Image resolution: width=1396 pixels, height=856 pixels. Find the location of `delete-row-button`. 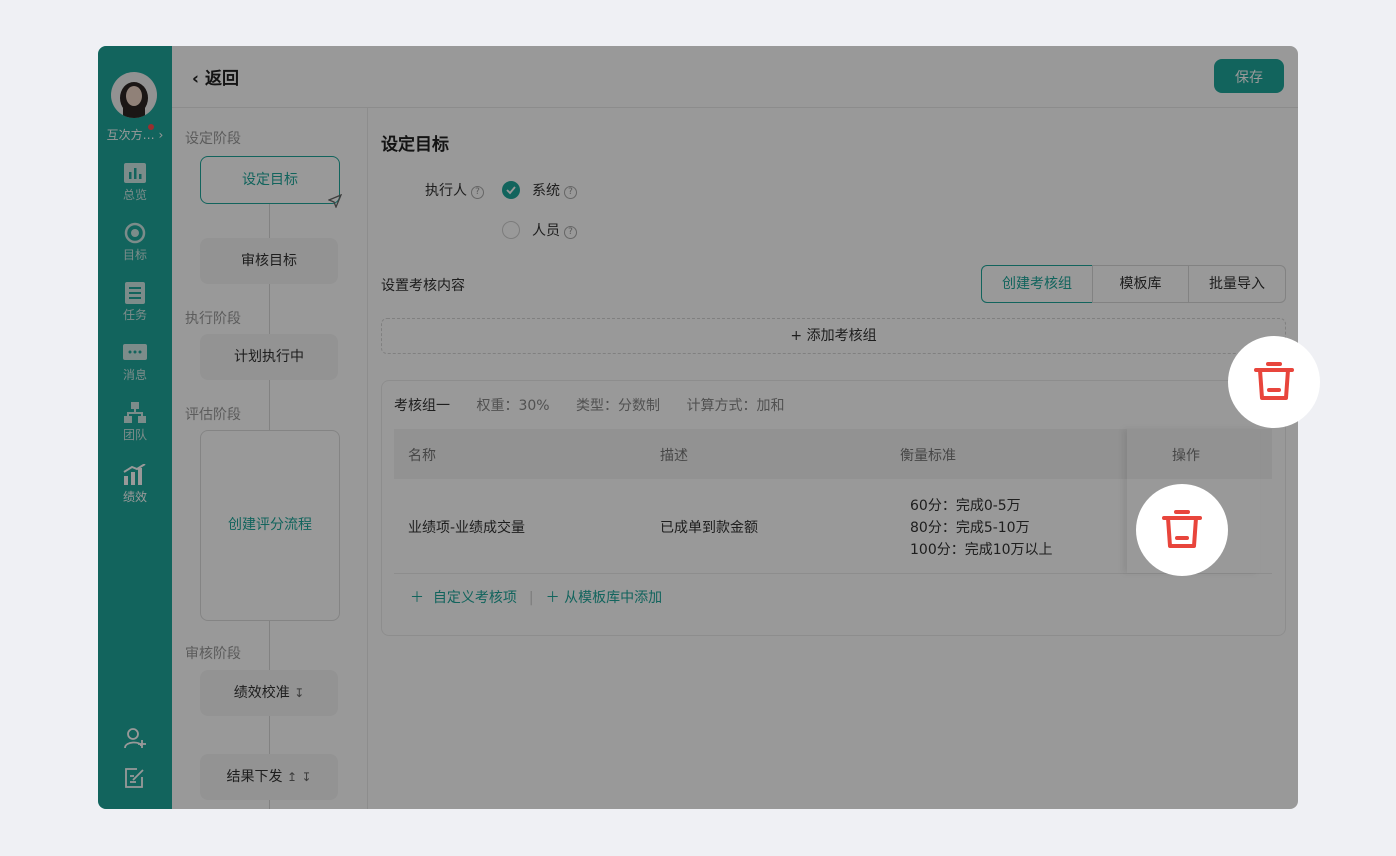

delete-row-button is located at coordinates (1182, 530).